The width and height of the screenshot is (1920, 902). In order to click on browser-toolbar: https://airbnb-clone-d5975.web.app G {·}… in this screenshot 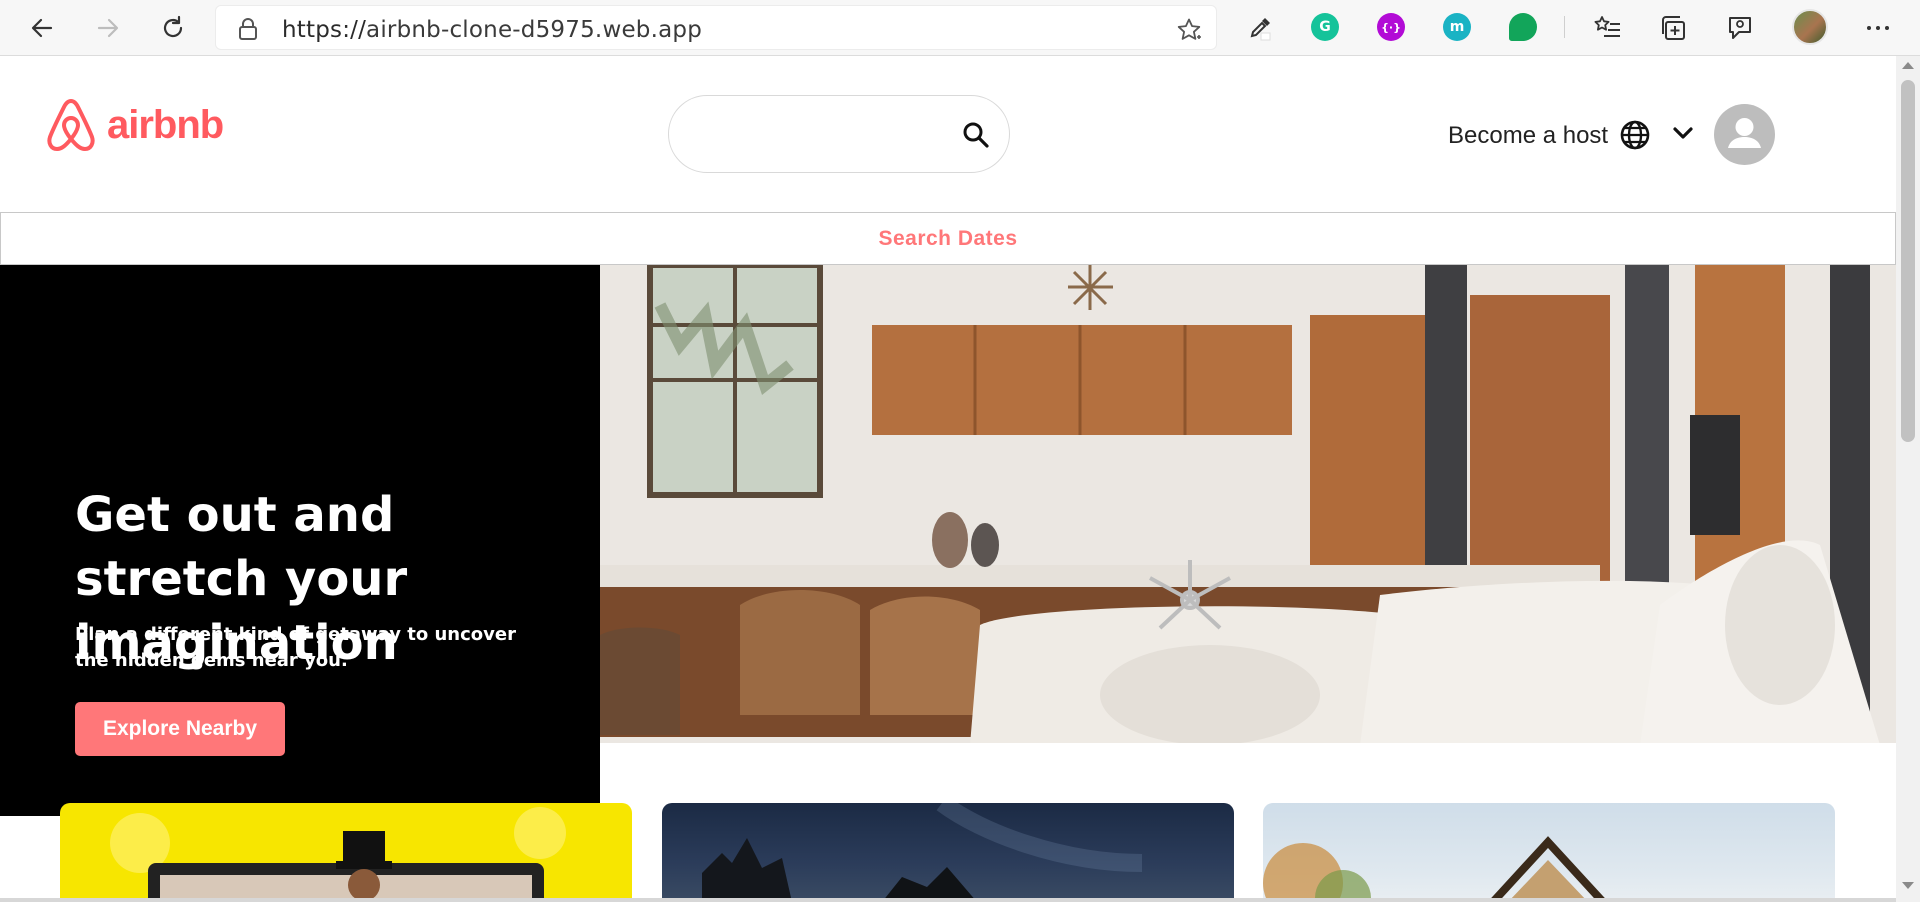, I will do `click(960, 28)`.